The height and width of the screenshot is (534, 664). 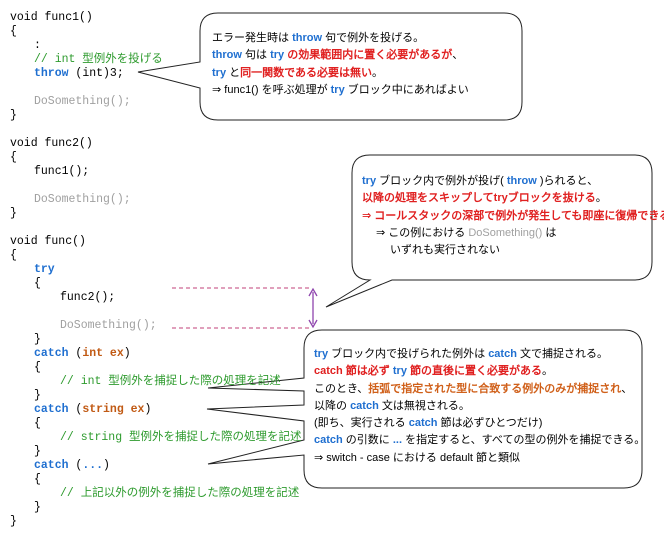 I want to click on func2-close-brace: }, so click(x=13, y=213).